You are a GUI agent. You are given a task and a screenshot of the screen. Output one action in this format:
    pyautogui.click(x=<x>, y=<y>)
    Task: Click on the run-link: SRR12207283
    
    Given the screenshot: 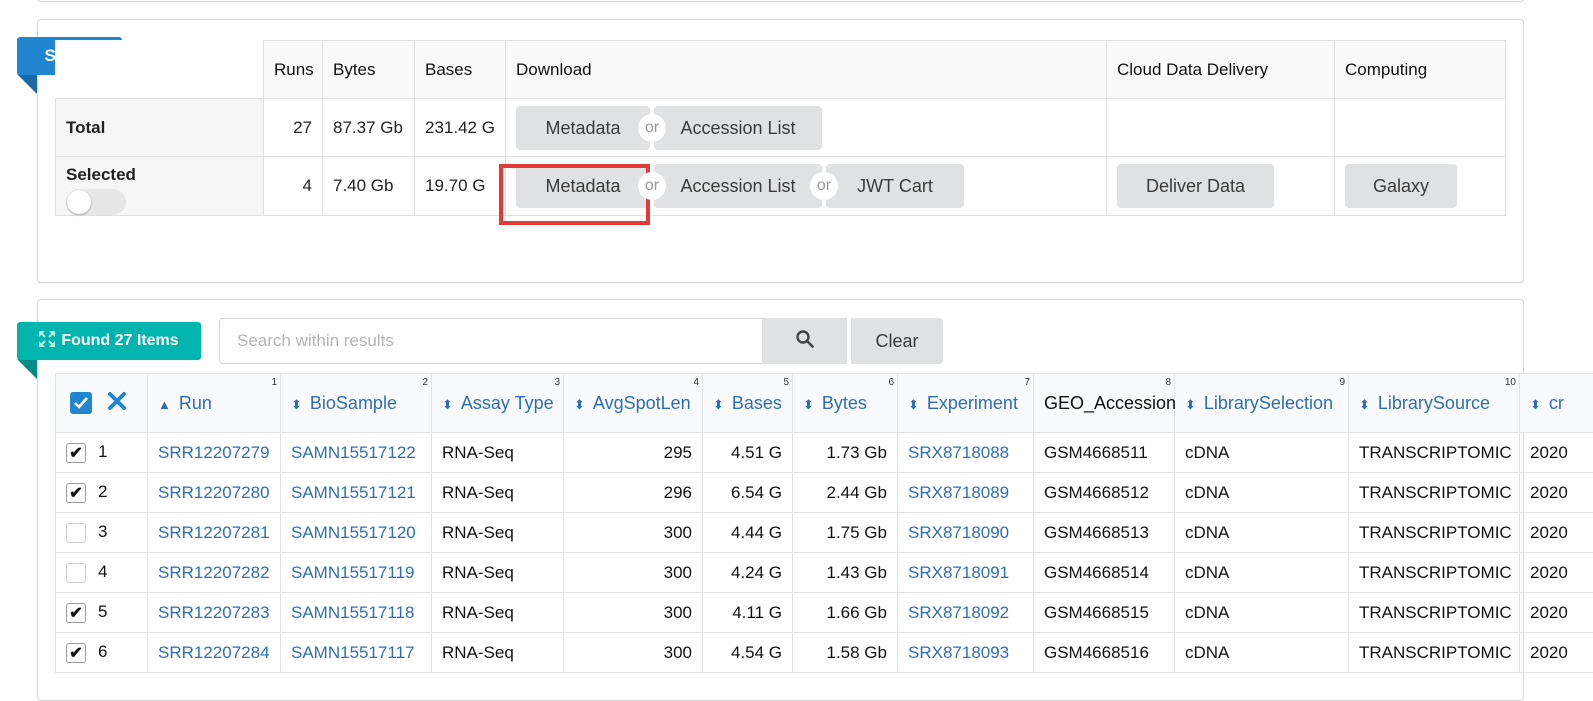 What is the action you would take?
    pyautogui.click(x=214, y=613)
    